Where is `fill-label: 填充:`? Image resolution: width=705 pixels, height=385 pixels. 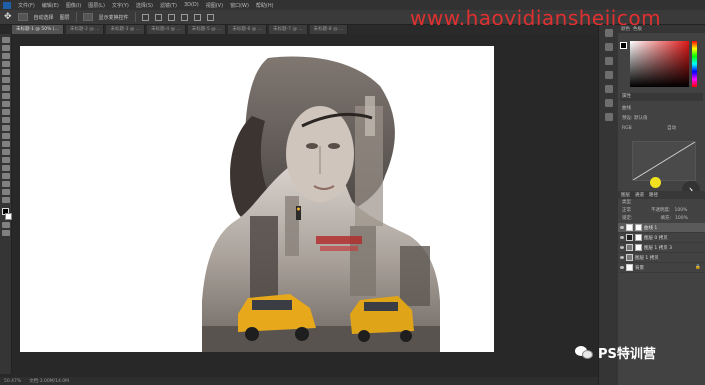 fill-label: 填充: is located at coordinates (666, 218).